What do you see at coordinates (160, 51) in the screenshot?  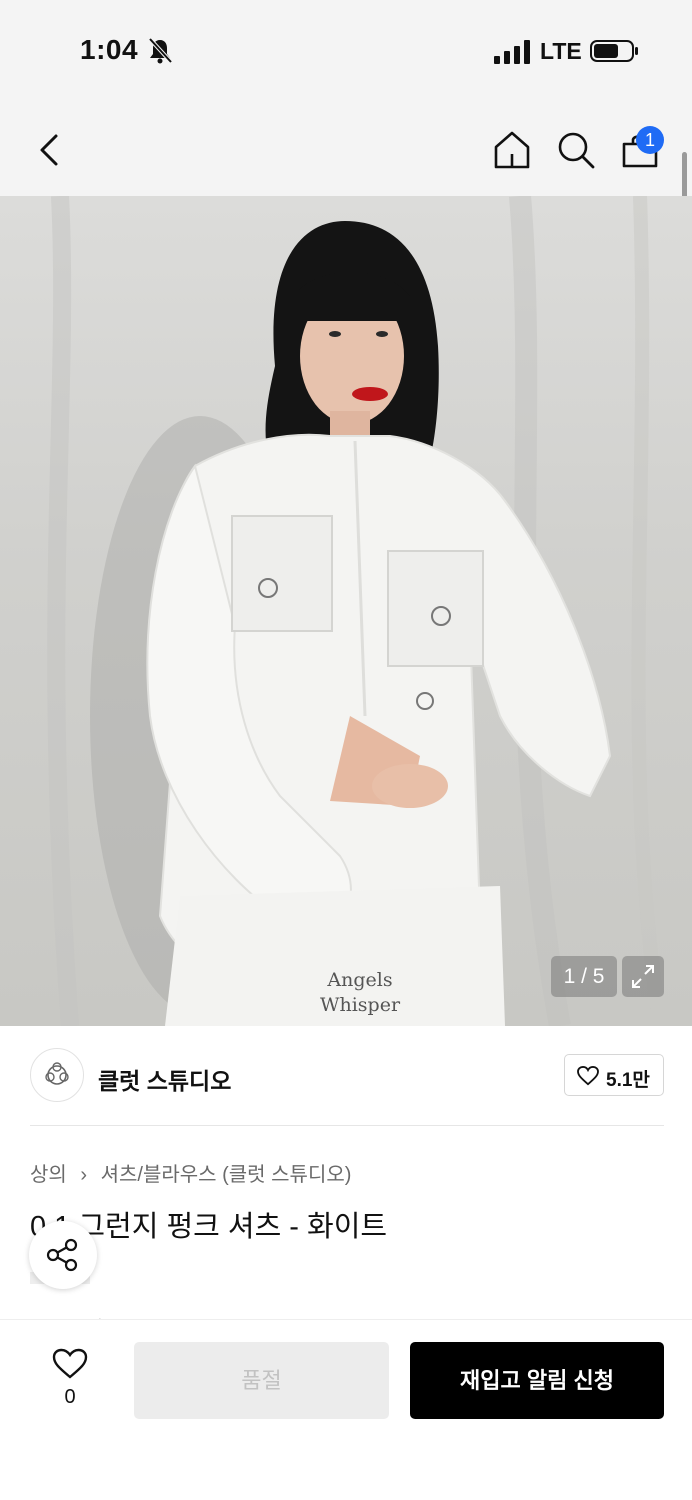 I see `bell-slash-icon` at bounding box center [160, 51].